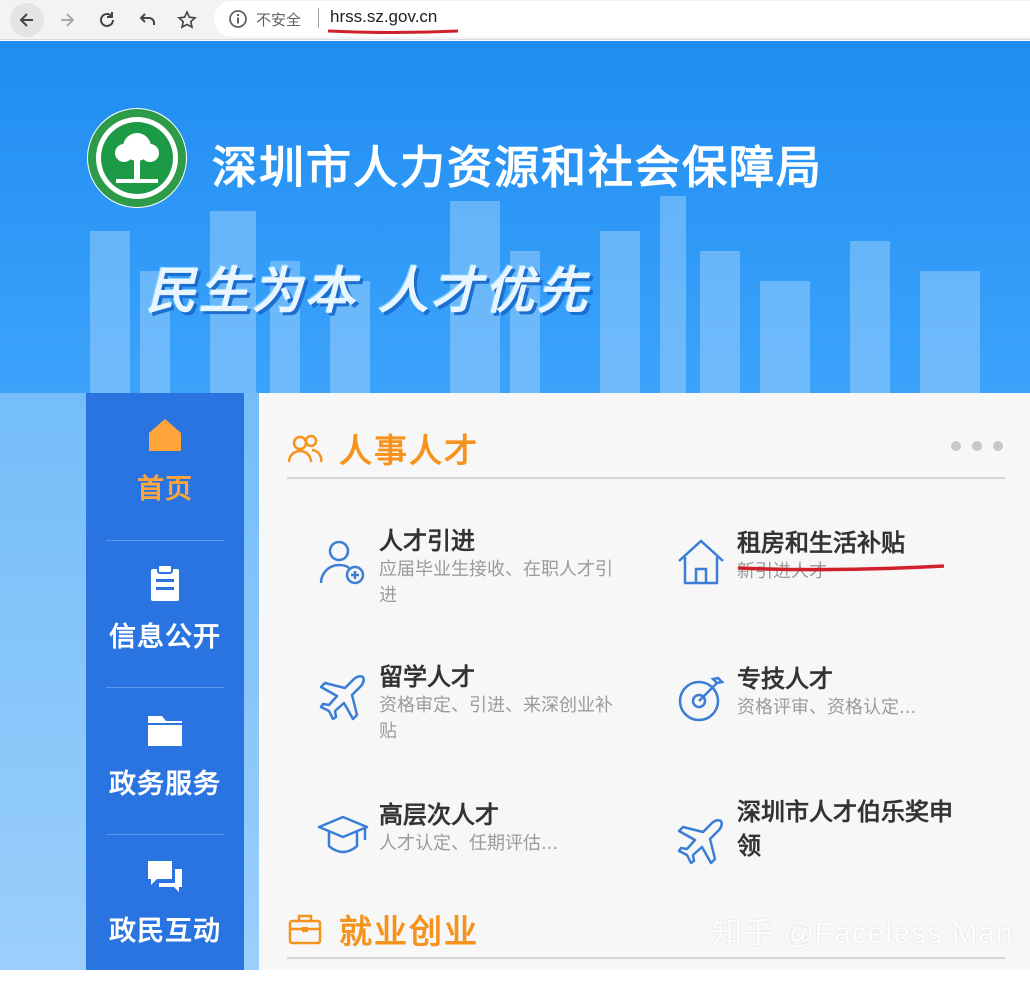 This screenshot has width=1030, height=983. Describe the element at coordinates (165, 637) in the screenshot. I see `nav-item-label: 信息公开` at that location.